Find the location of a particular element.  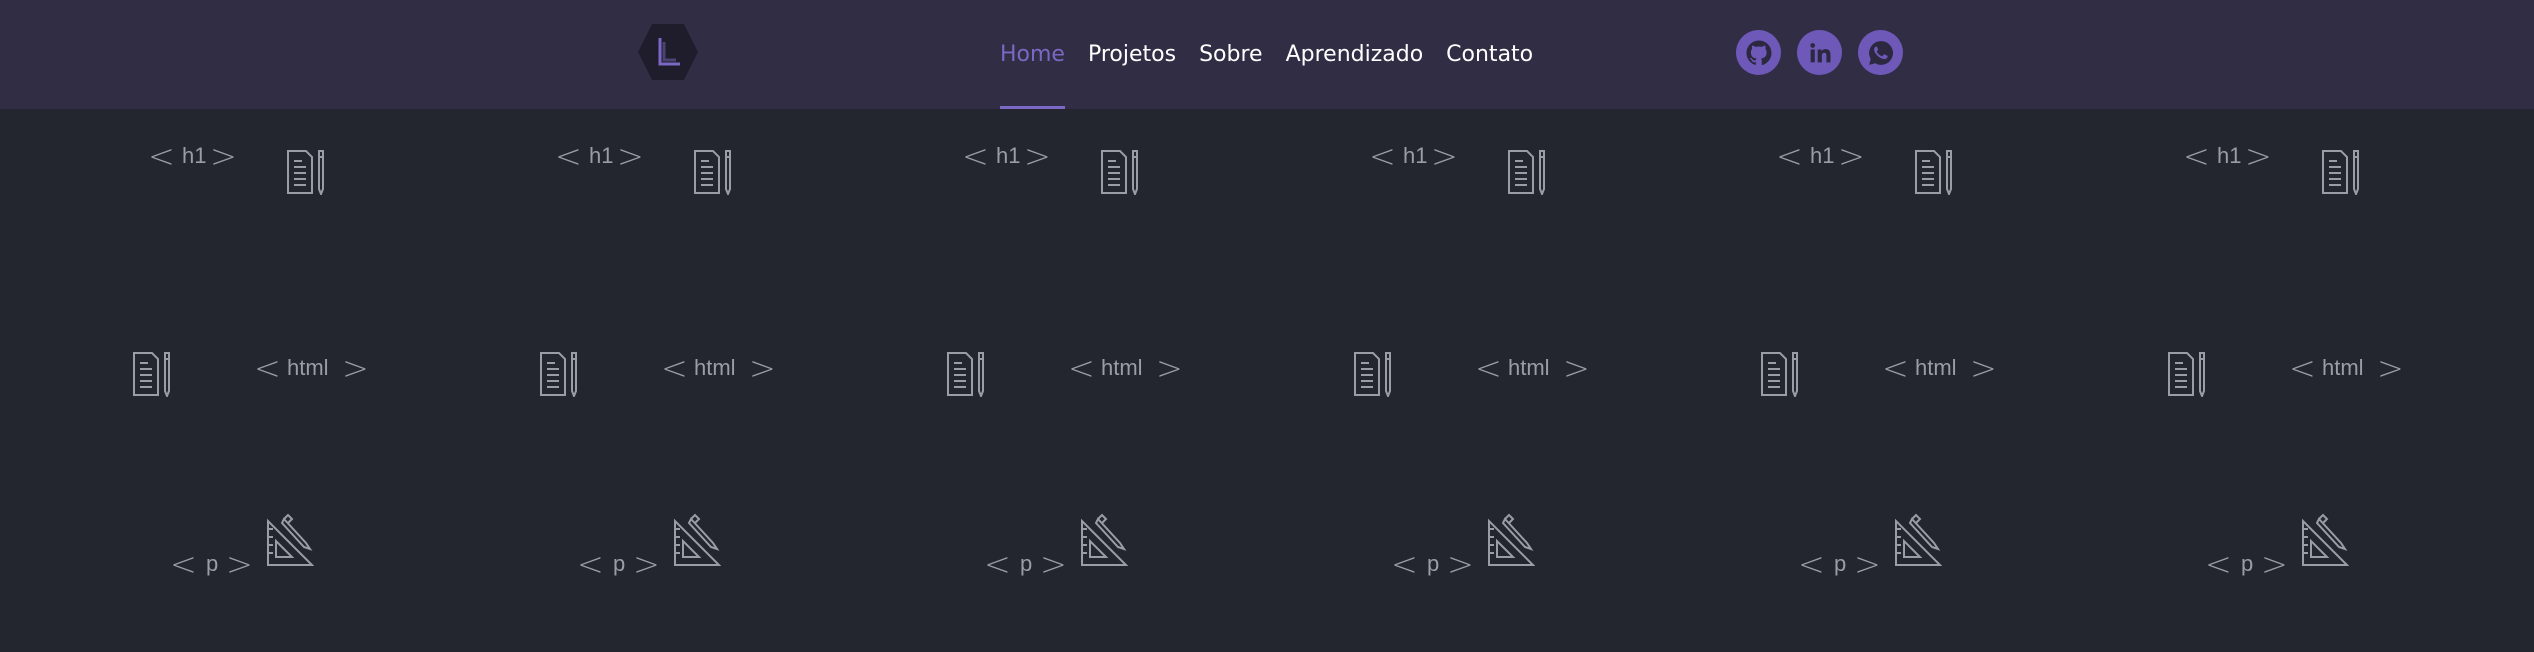

nav-projetos: Projetos is located at coordinates (1132, 54).